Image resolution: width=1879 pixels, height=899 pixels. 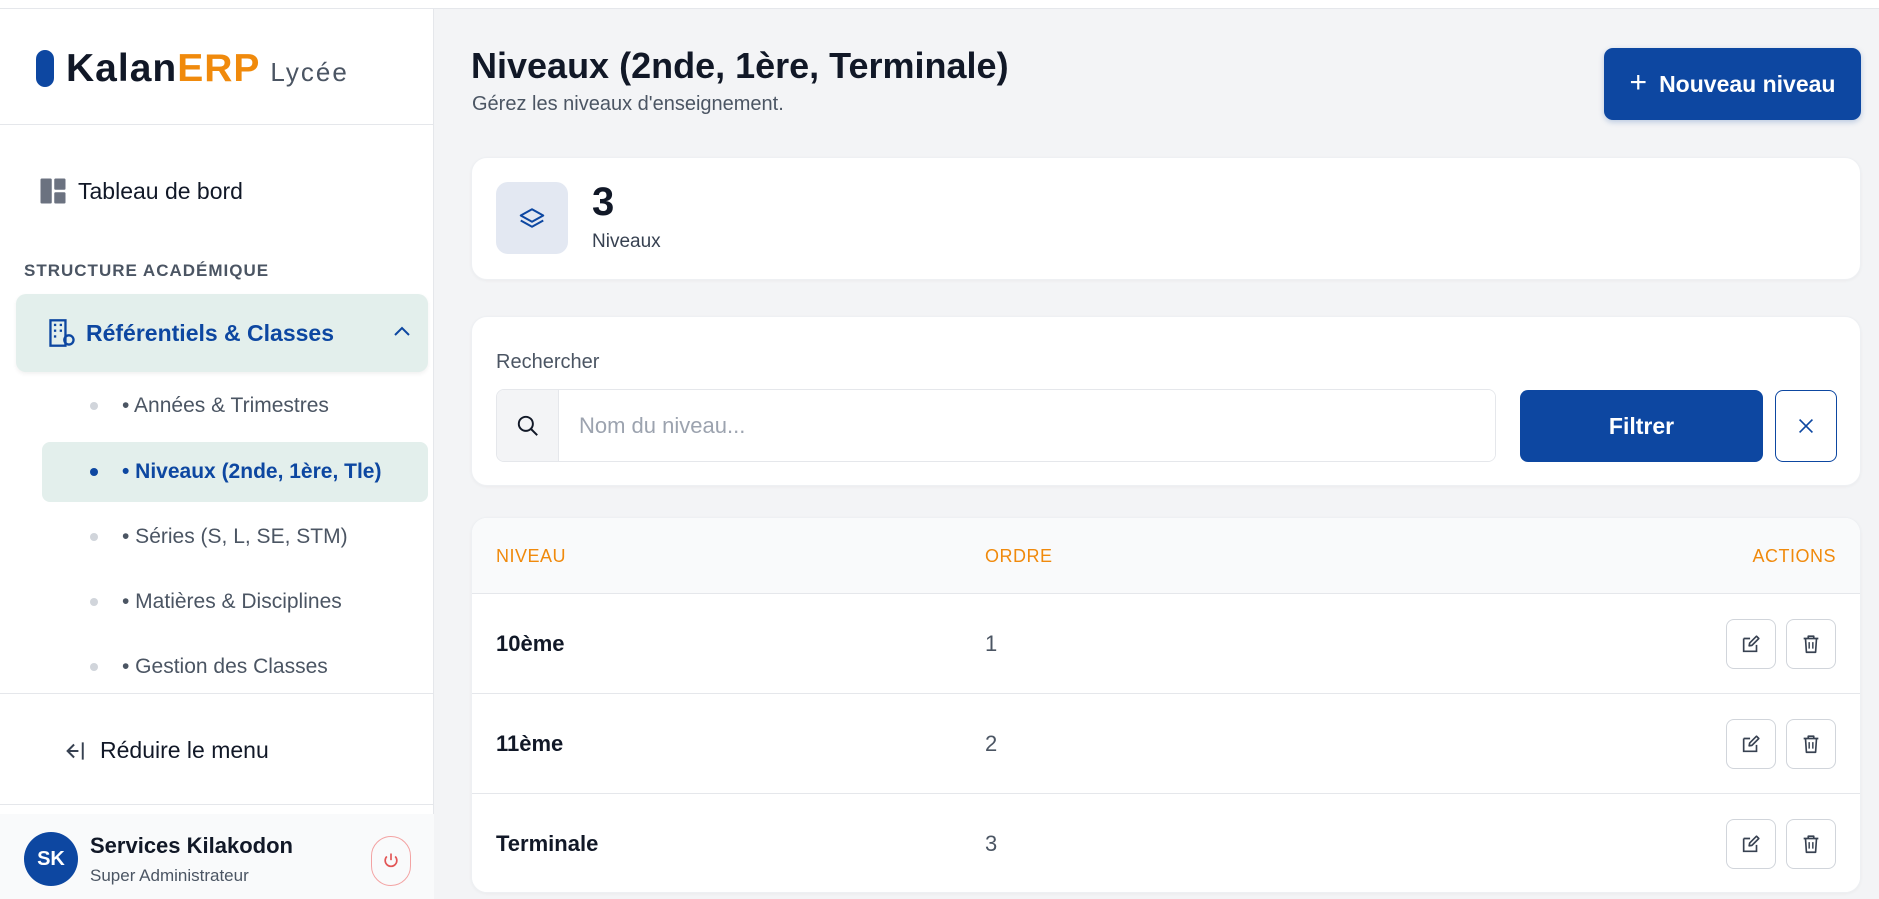 I want to click on table-row: 10ème 1, so click(x=1166, y=644).